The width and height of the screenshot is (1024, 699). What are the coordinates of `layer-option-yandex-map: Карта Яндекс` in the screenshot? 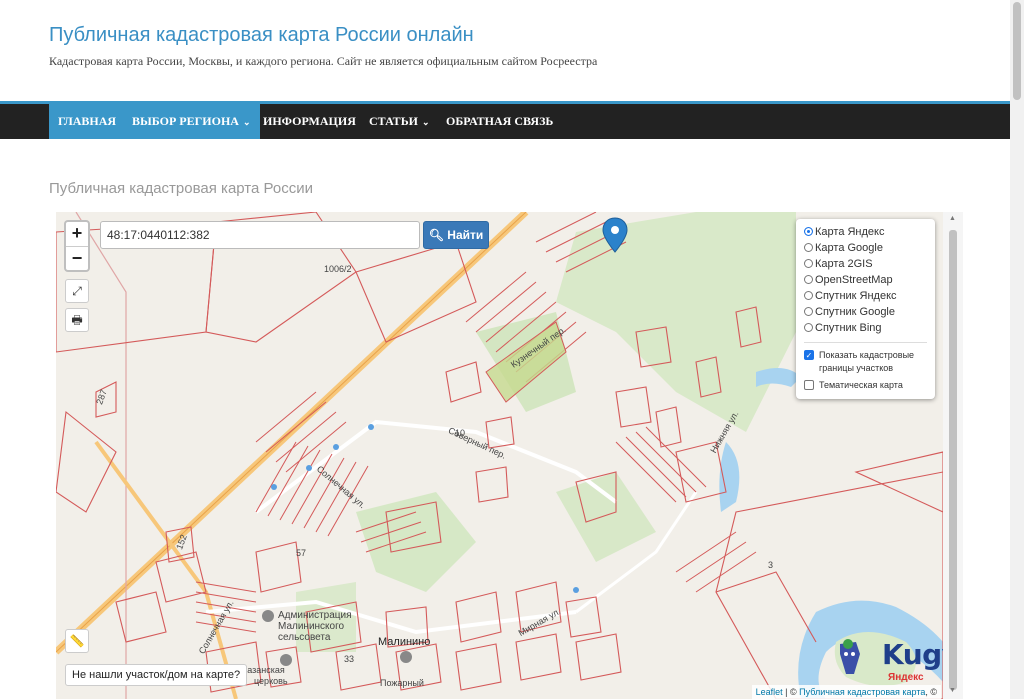 It's located at (865, 232).